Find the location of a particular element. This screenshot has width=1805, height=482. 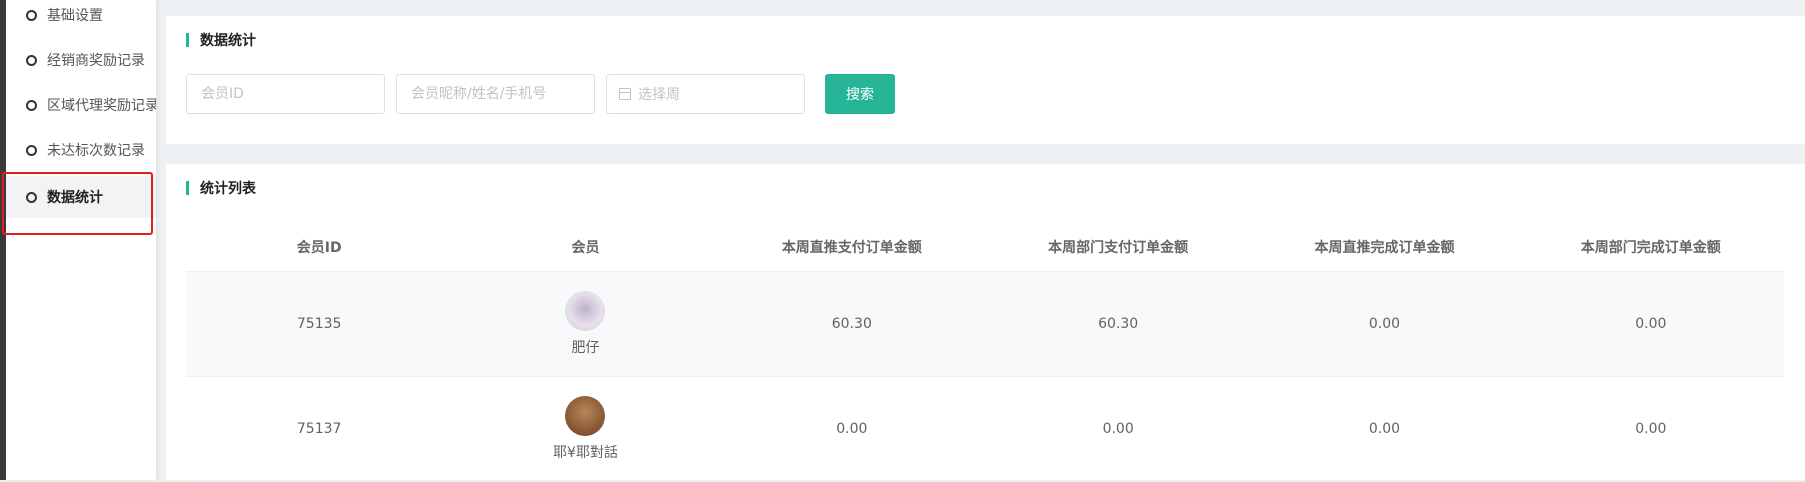

filter-title: 数据统计 is located at coordinates (221, 40).